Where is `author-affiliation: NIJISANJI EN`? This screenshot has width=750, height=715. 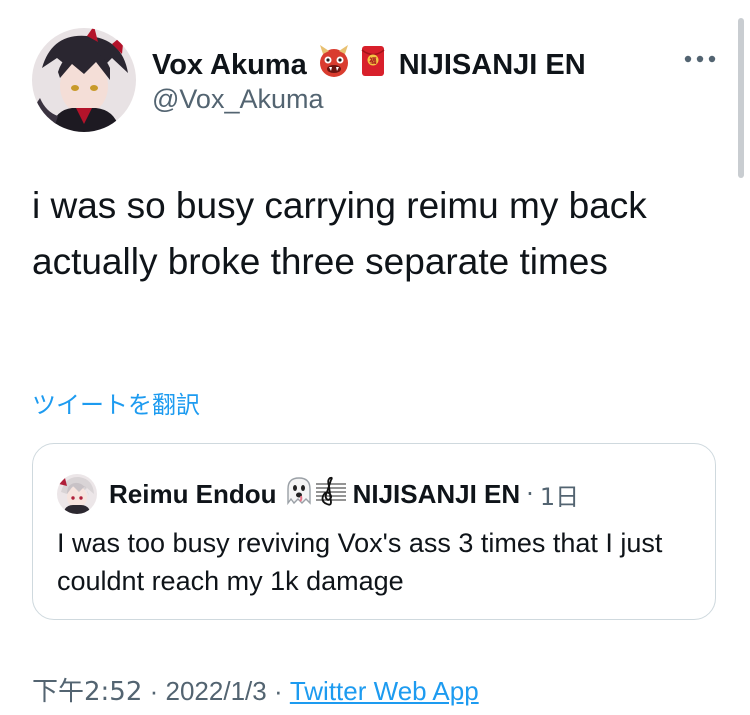 author-affiliation: NIJISANJI EN is located at coordinates (492, 65).